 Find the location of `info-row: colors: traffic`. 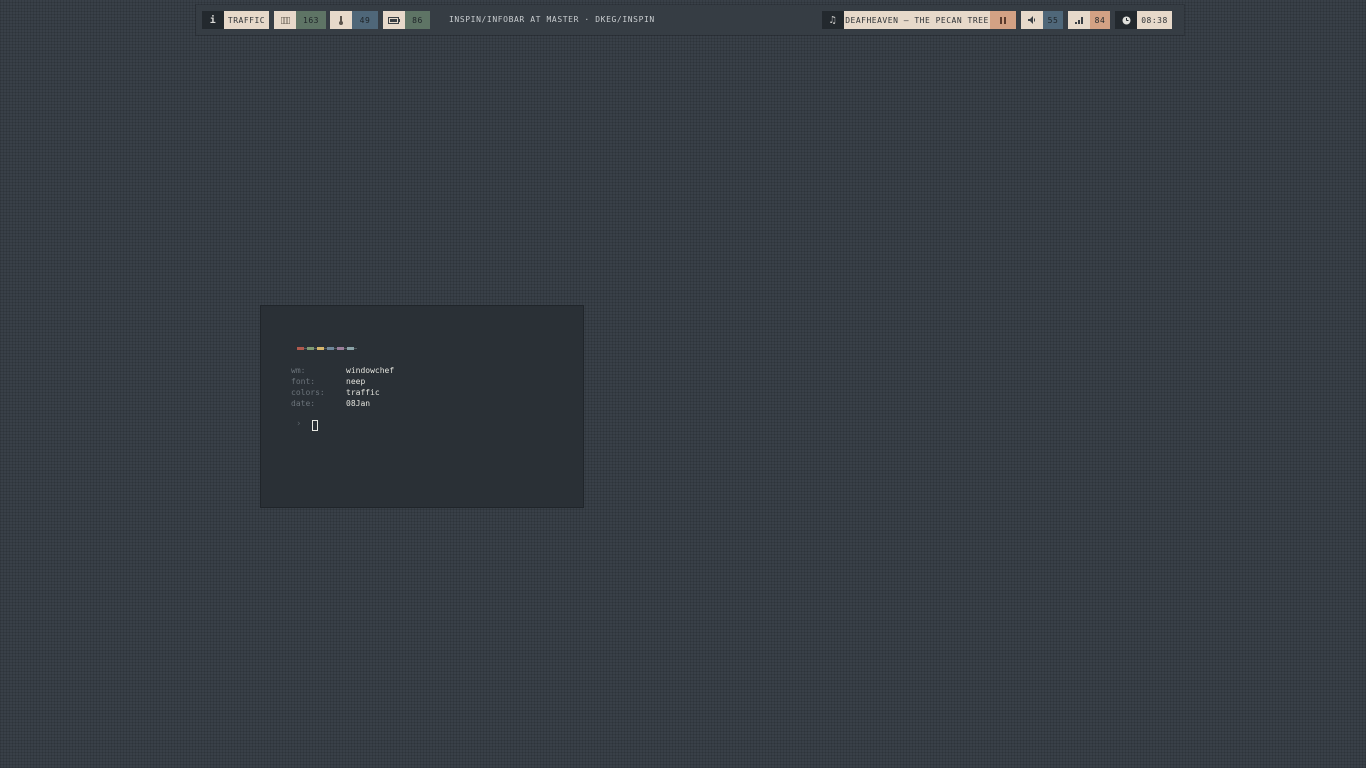

info-row: colors: traffic is located at coordinates (342, 392).